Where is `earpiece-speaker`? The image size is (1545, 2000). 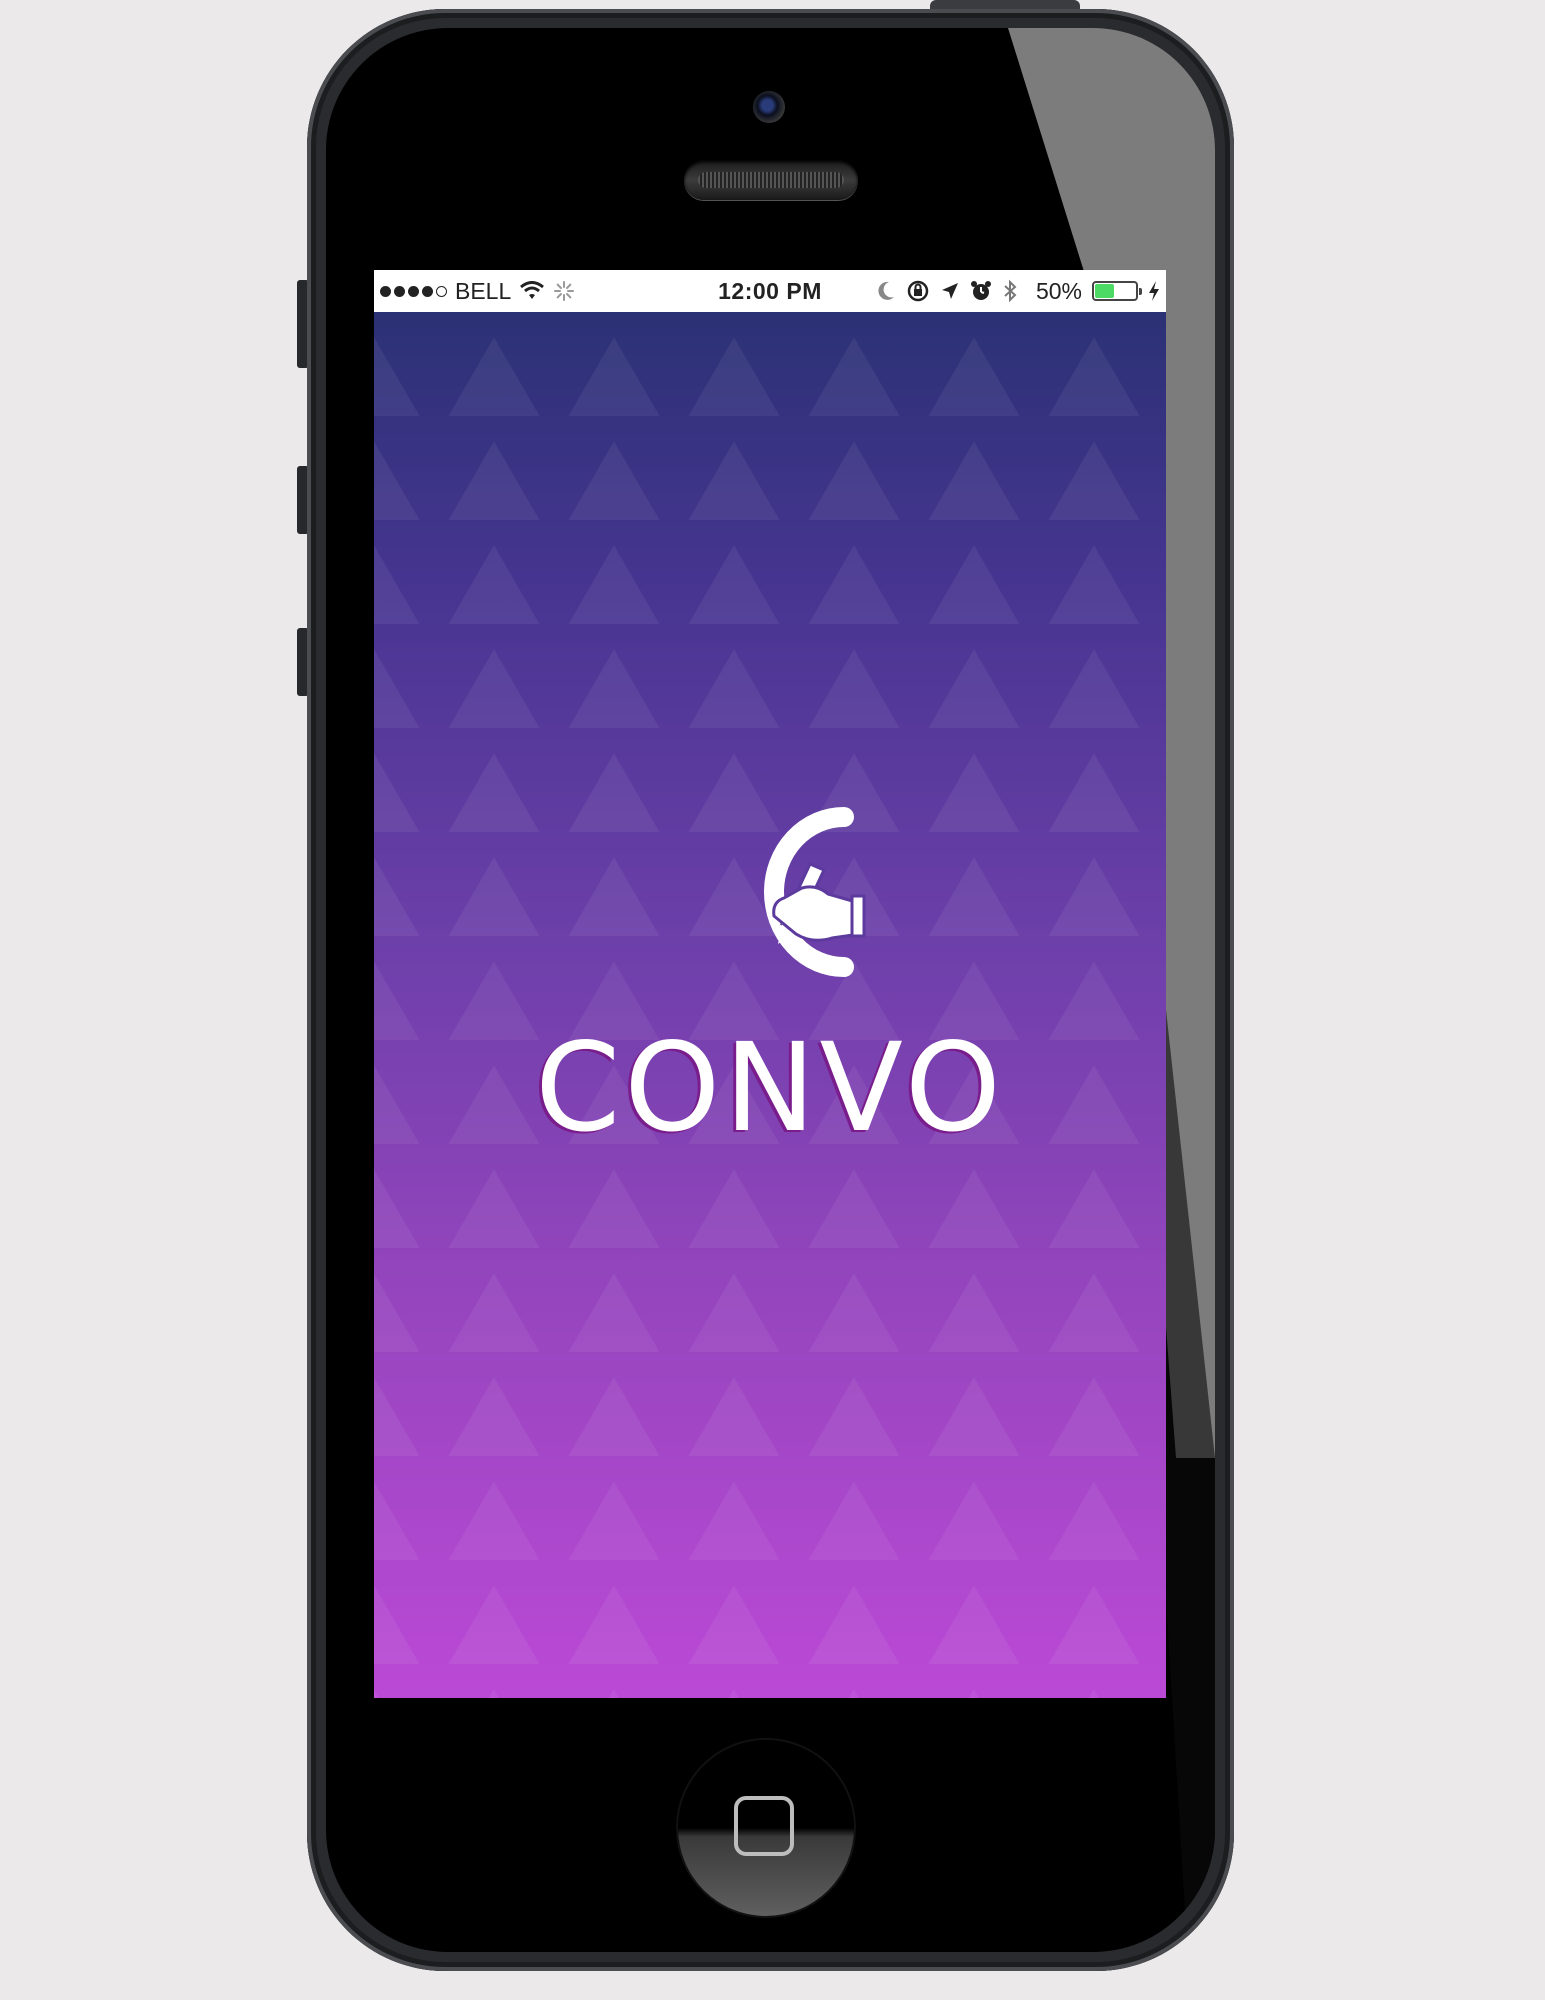 earpiece-speaker is located at coordinates (771, 180).